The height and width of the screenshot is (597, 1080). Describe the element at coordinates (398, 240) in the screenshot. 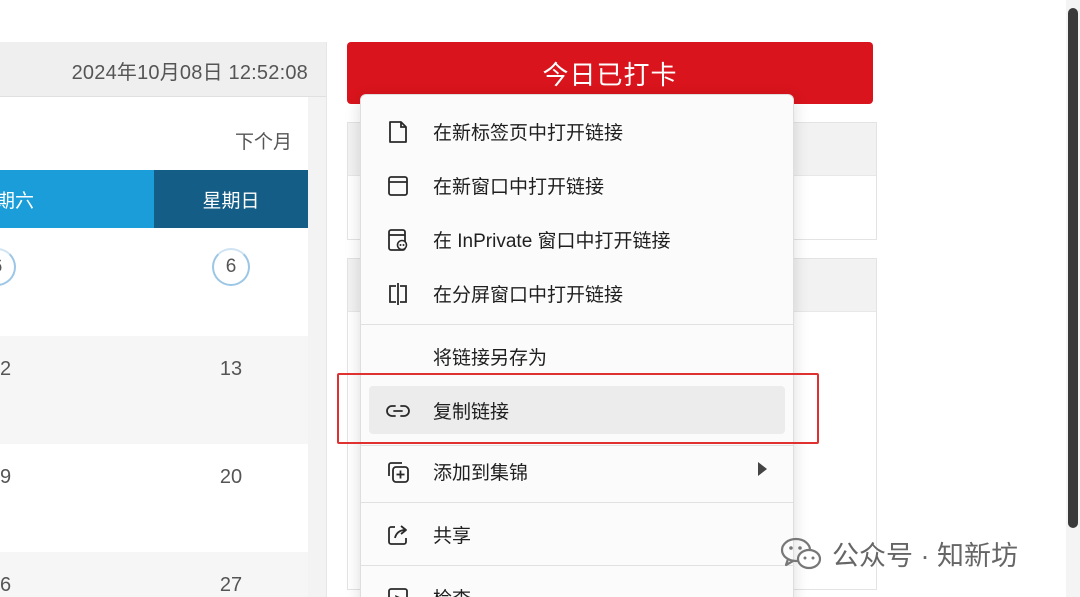

I see `inprivate-icon` at that location.